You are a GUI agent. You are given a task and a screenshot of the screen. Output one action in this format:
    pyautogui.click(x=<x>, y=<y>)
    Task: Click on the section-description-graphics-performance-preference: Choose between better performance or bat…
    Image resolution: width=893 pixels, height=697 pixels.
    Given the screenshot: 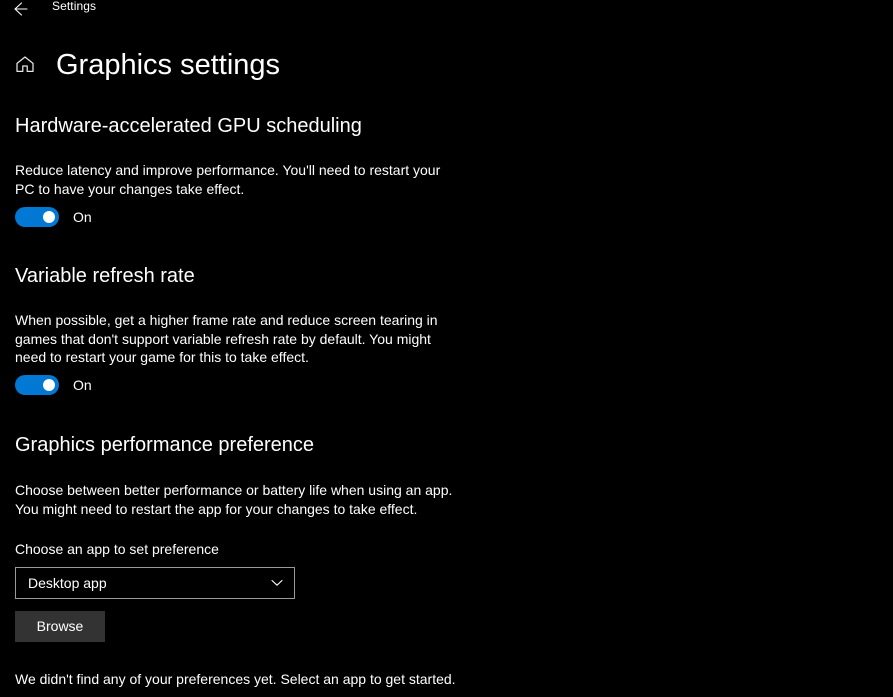 What is the action you would take?
    pyautogui.click(x=234, y=499)
    